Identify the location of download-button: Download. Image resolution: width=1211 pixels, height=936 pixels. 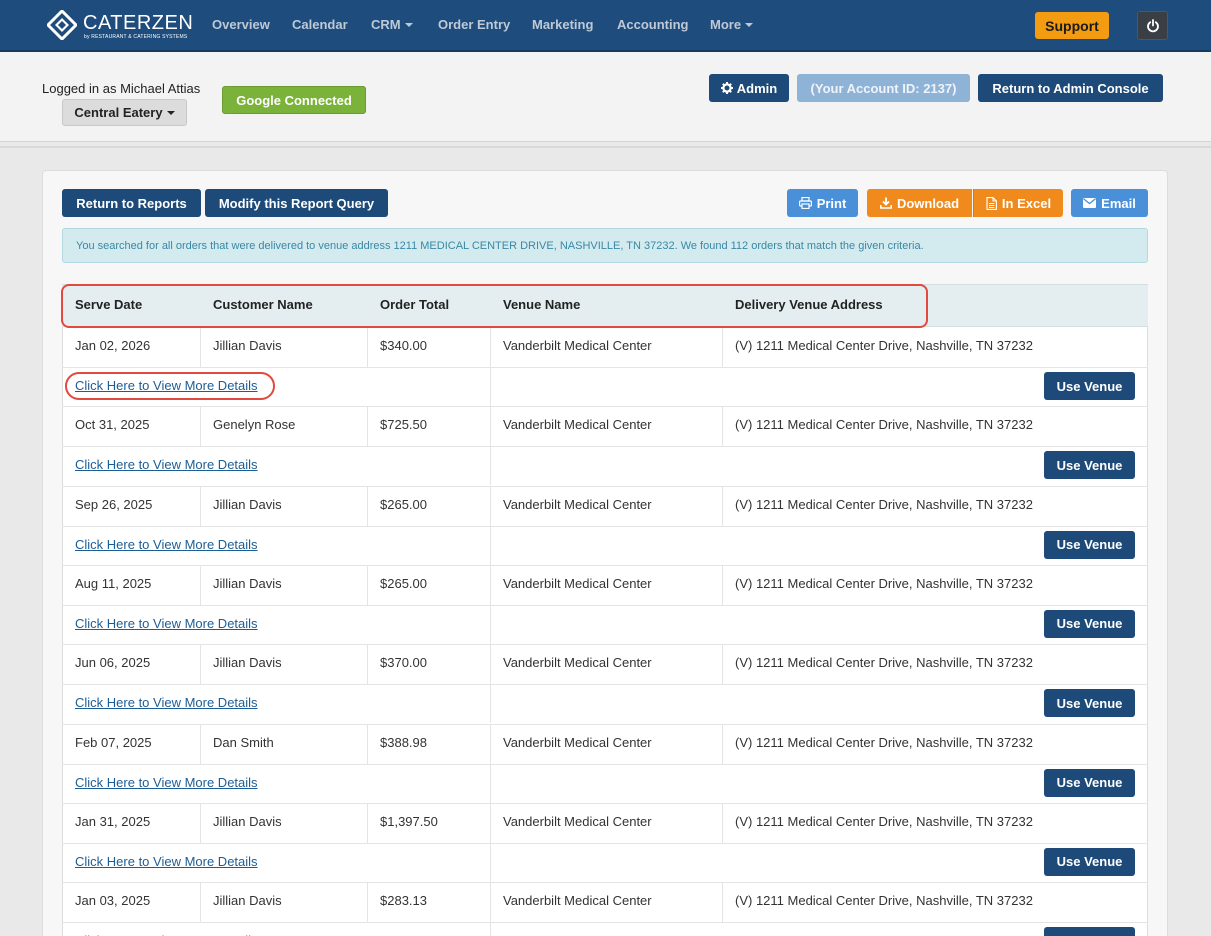
(919, 203).